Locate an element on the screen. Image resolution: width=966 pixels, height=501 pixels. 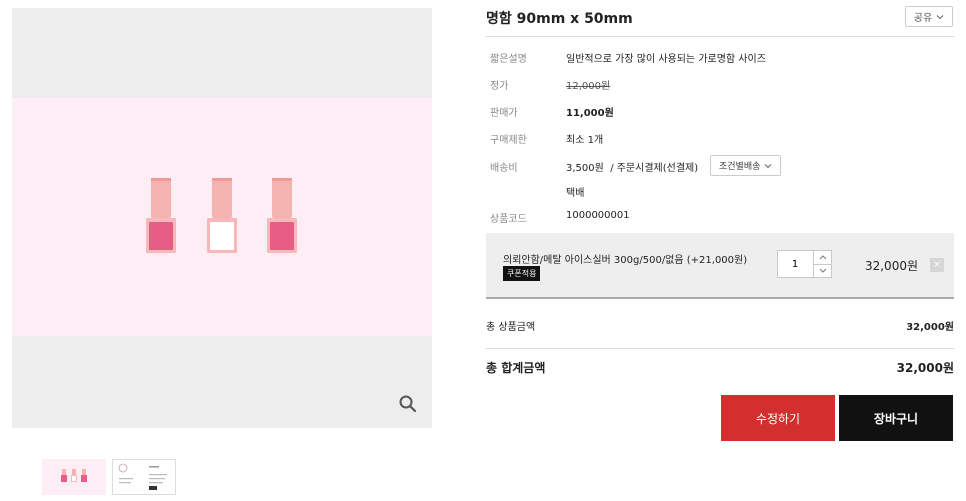
magnifier-icon is located at coordinates (408, 404).